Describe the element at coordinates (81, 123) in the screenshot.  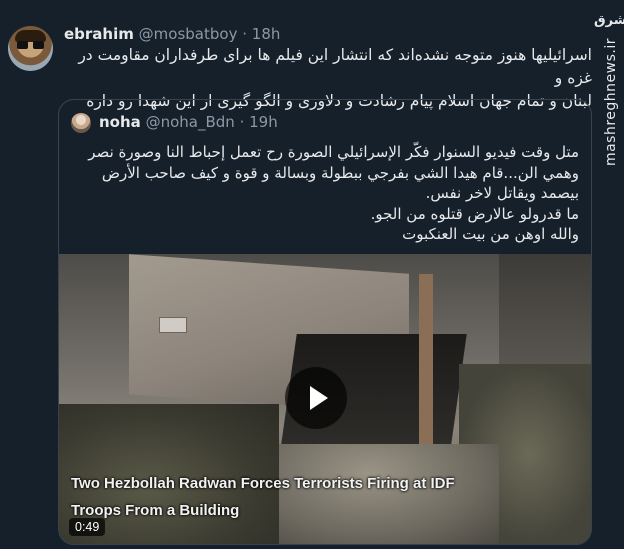
I see `quoted-avatar` at that location.